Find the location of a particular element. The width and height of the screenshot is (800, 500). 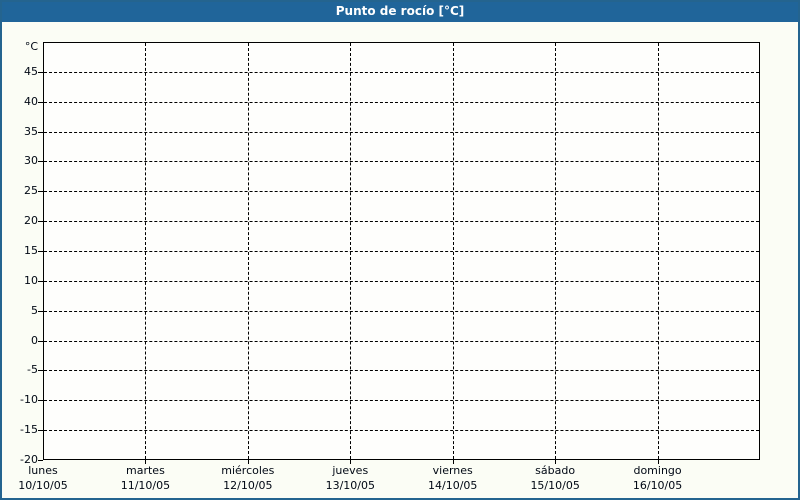

day-name: sábado is located at coordinates (555, 470).